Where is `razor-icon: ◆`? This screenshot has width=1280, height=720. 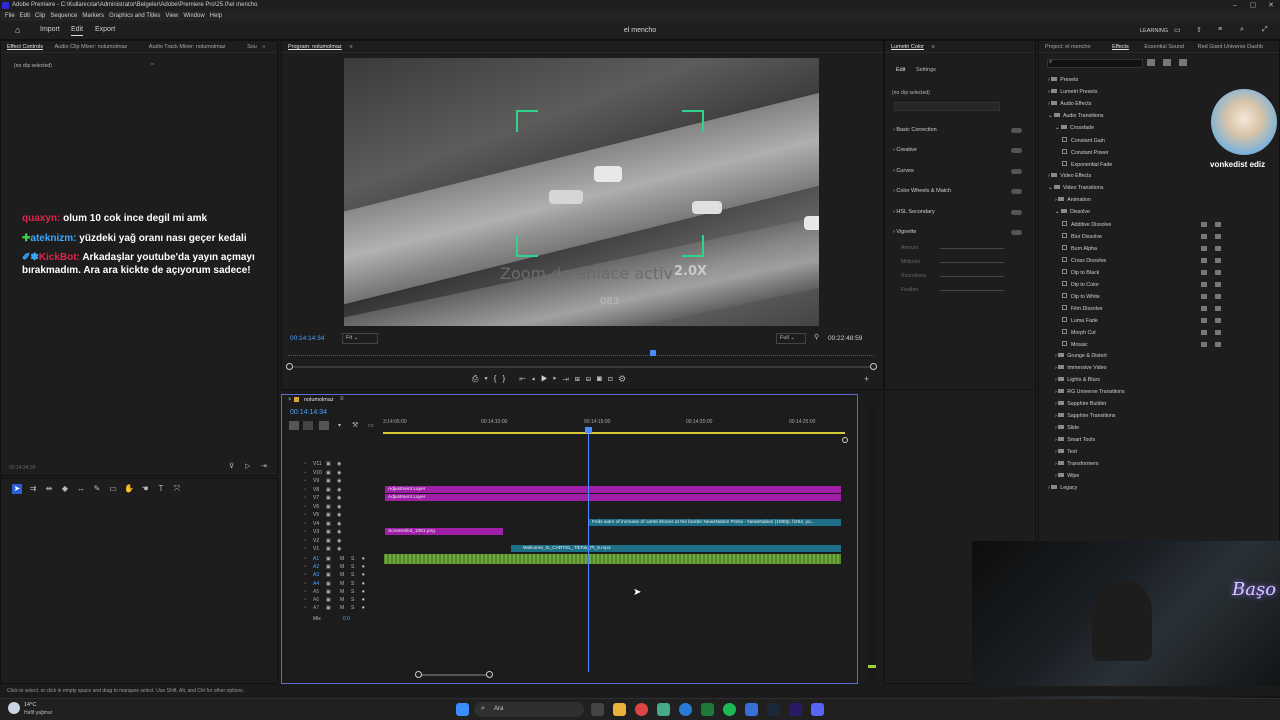 razor-icon: ◆ is located at coordinates (65, 489).